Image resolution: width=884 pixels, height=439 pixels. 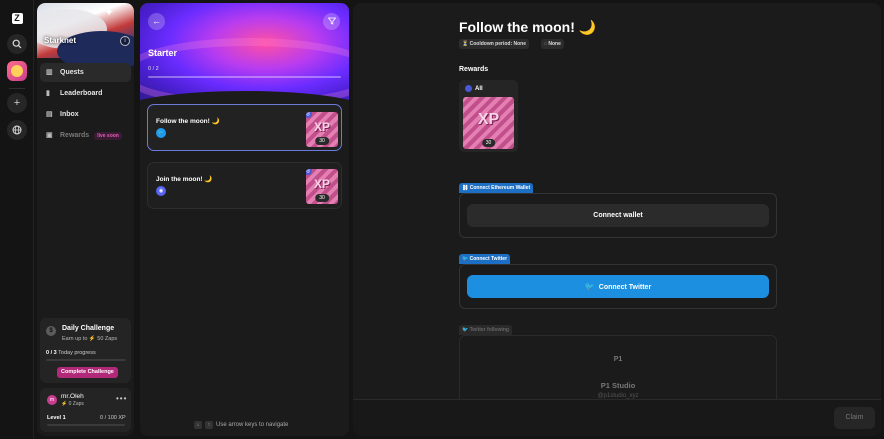 What do you see at coordinates (17, 18) in the screenshot?
I see `app-logo: Z` at bounding box center [17, 18].